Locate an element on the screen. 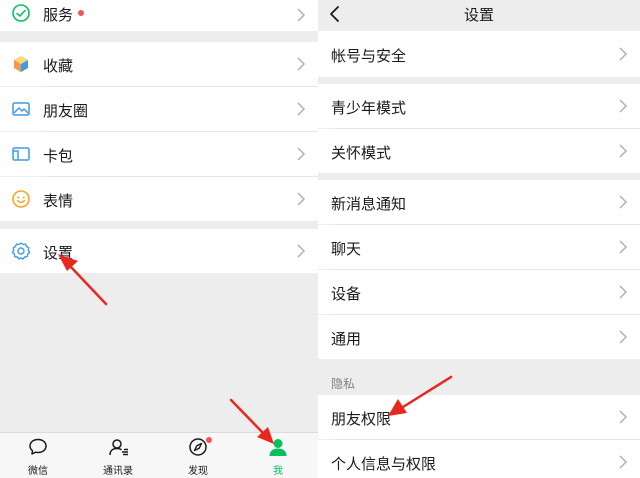 This screenshot has width=640, height=478. tab-discover: 发现 is located at coordinates (198, 455).